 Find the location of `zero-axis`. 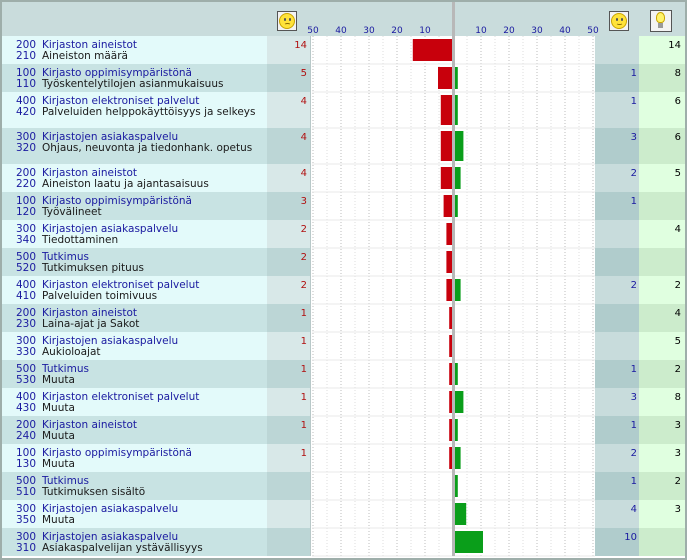

zero-axis is located at coordinates (453, 279).